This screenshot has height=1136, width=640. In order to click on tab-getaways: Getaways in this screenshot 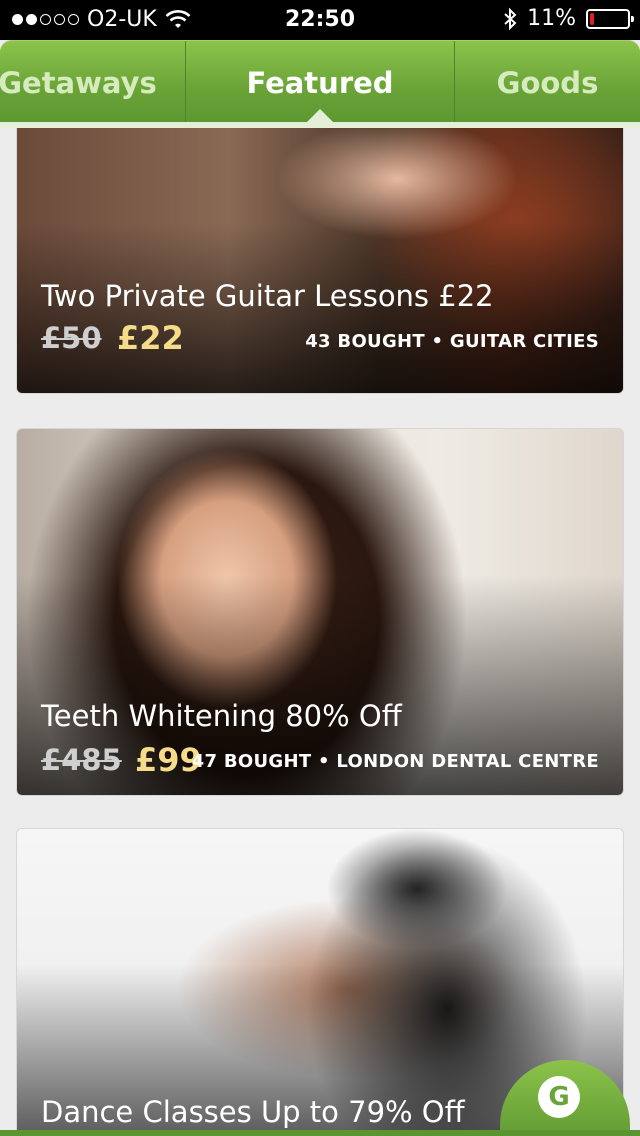, I will do `click(93, 83)`.